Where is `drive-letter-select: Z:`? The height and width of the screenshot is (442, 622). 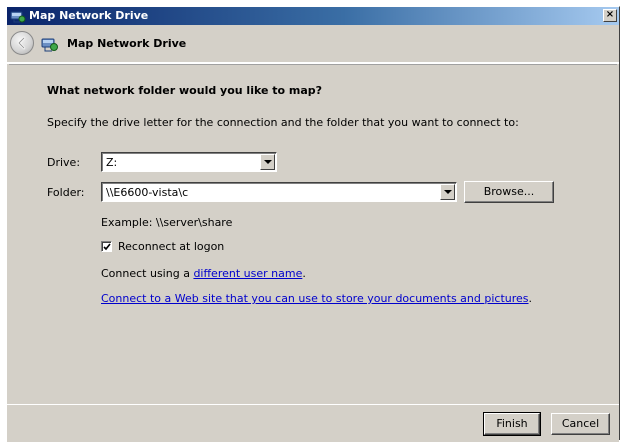 drive-letter-select: Z: is located at coordinates (189, 162).